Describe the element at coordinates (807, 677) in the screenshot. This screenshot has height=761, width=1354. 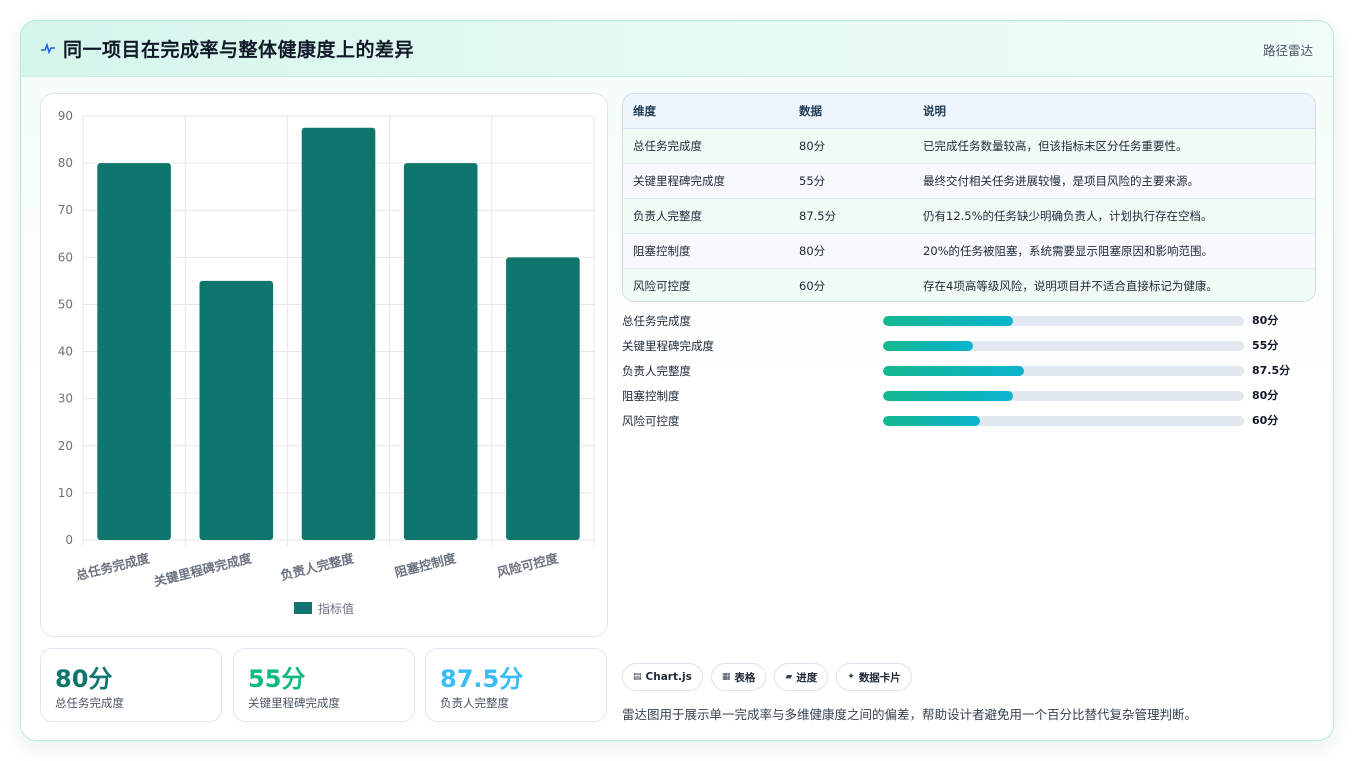
I see `chip-label: 进度` at that location.